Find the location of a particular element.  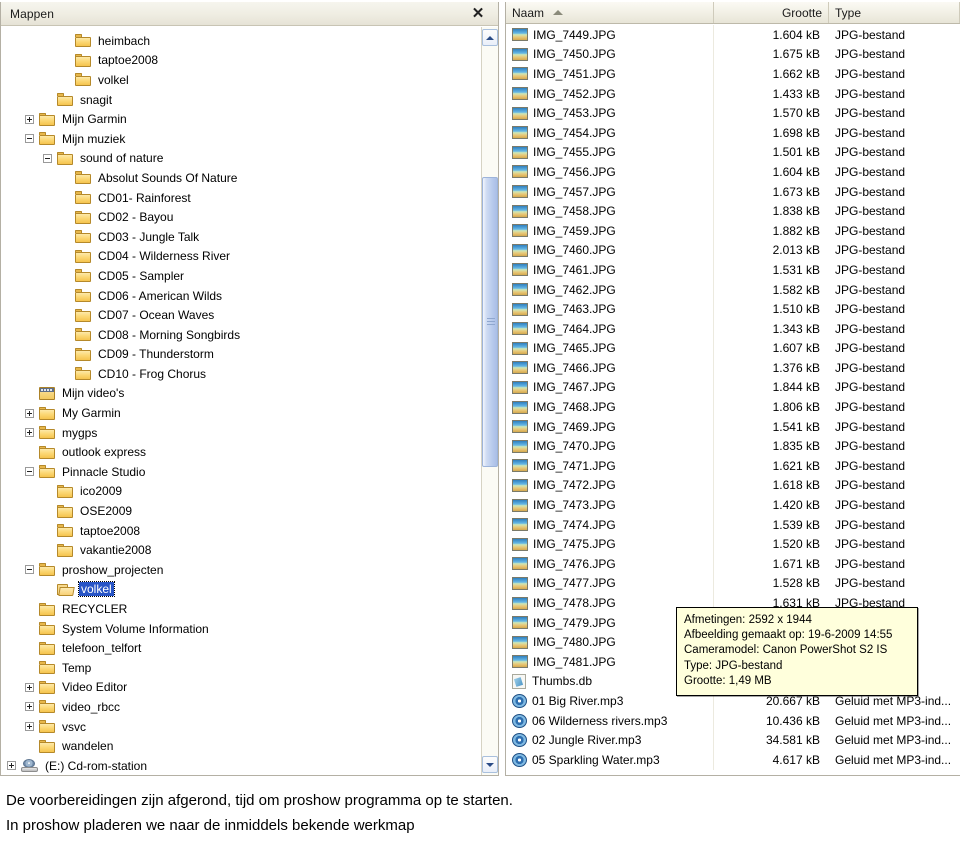

column-header-name: Naam is located at coordinates (610, 12).